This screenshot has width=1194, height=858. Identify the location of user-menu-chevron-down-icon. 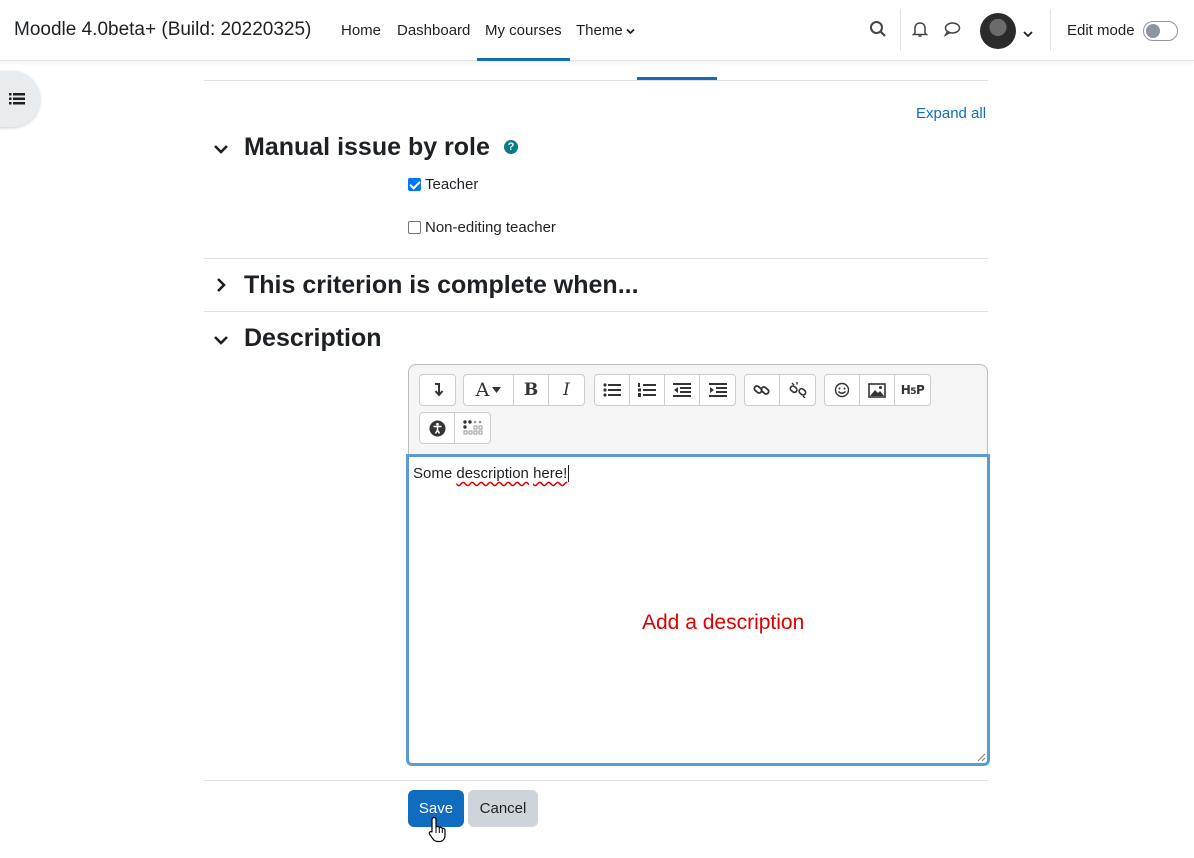
(1033, 35).